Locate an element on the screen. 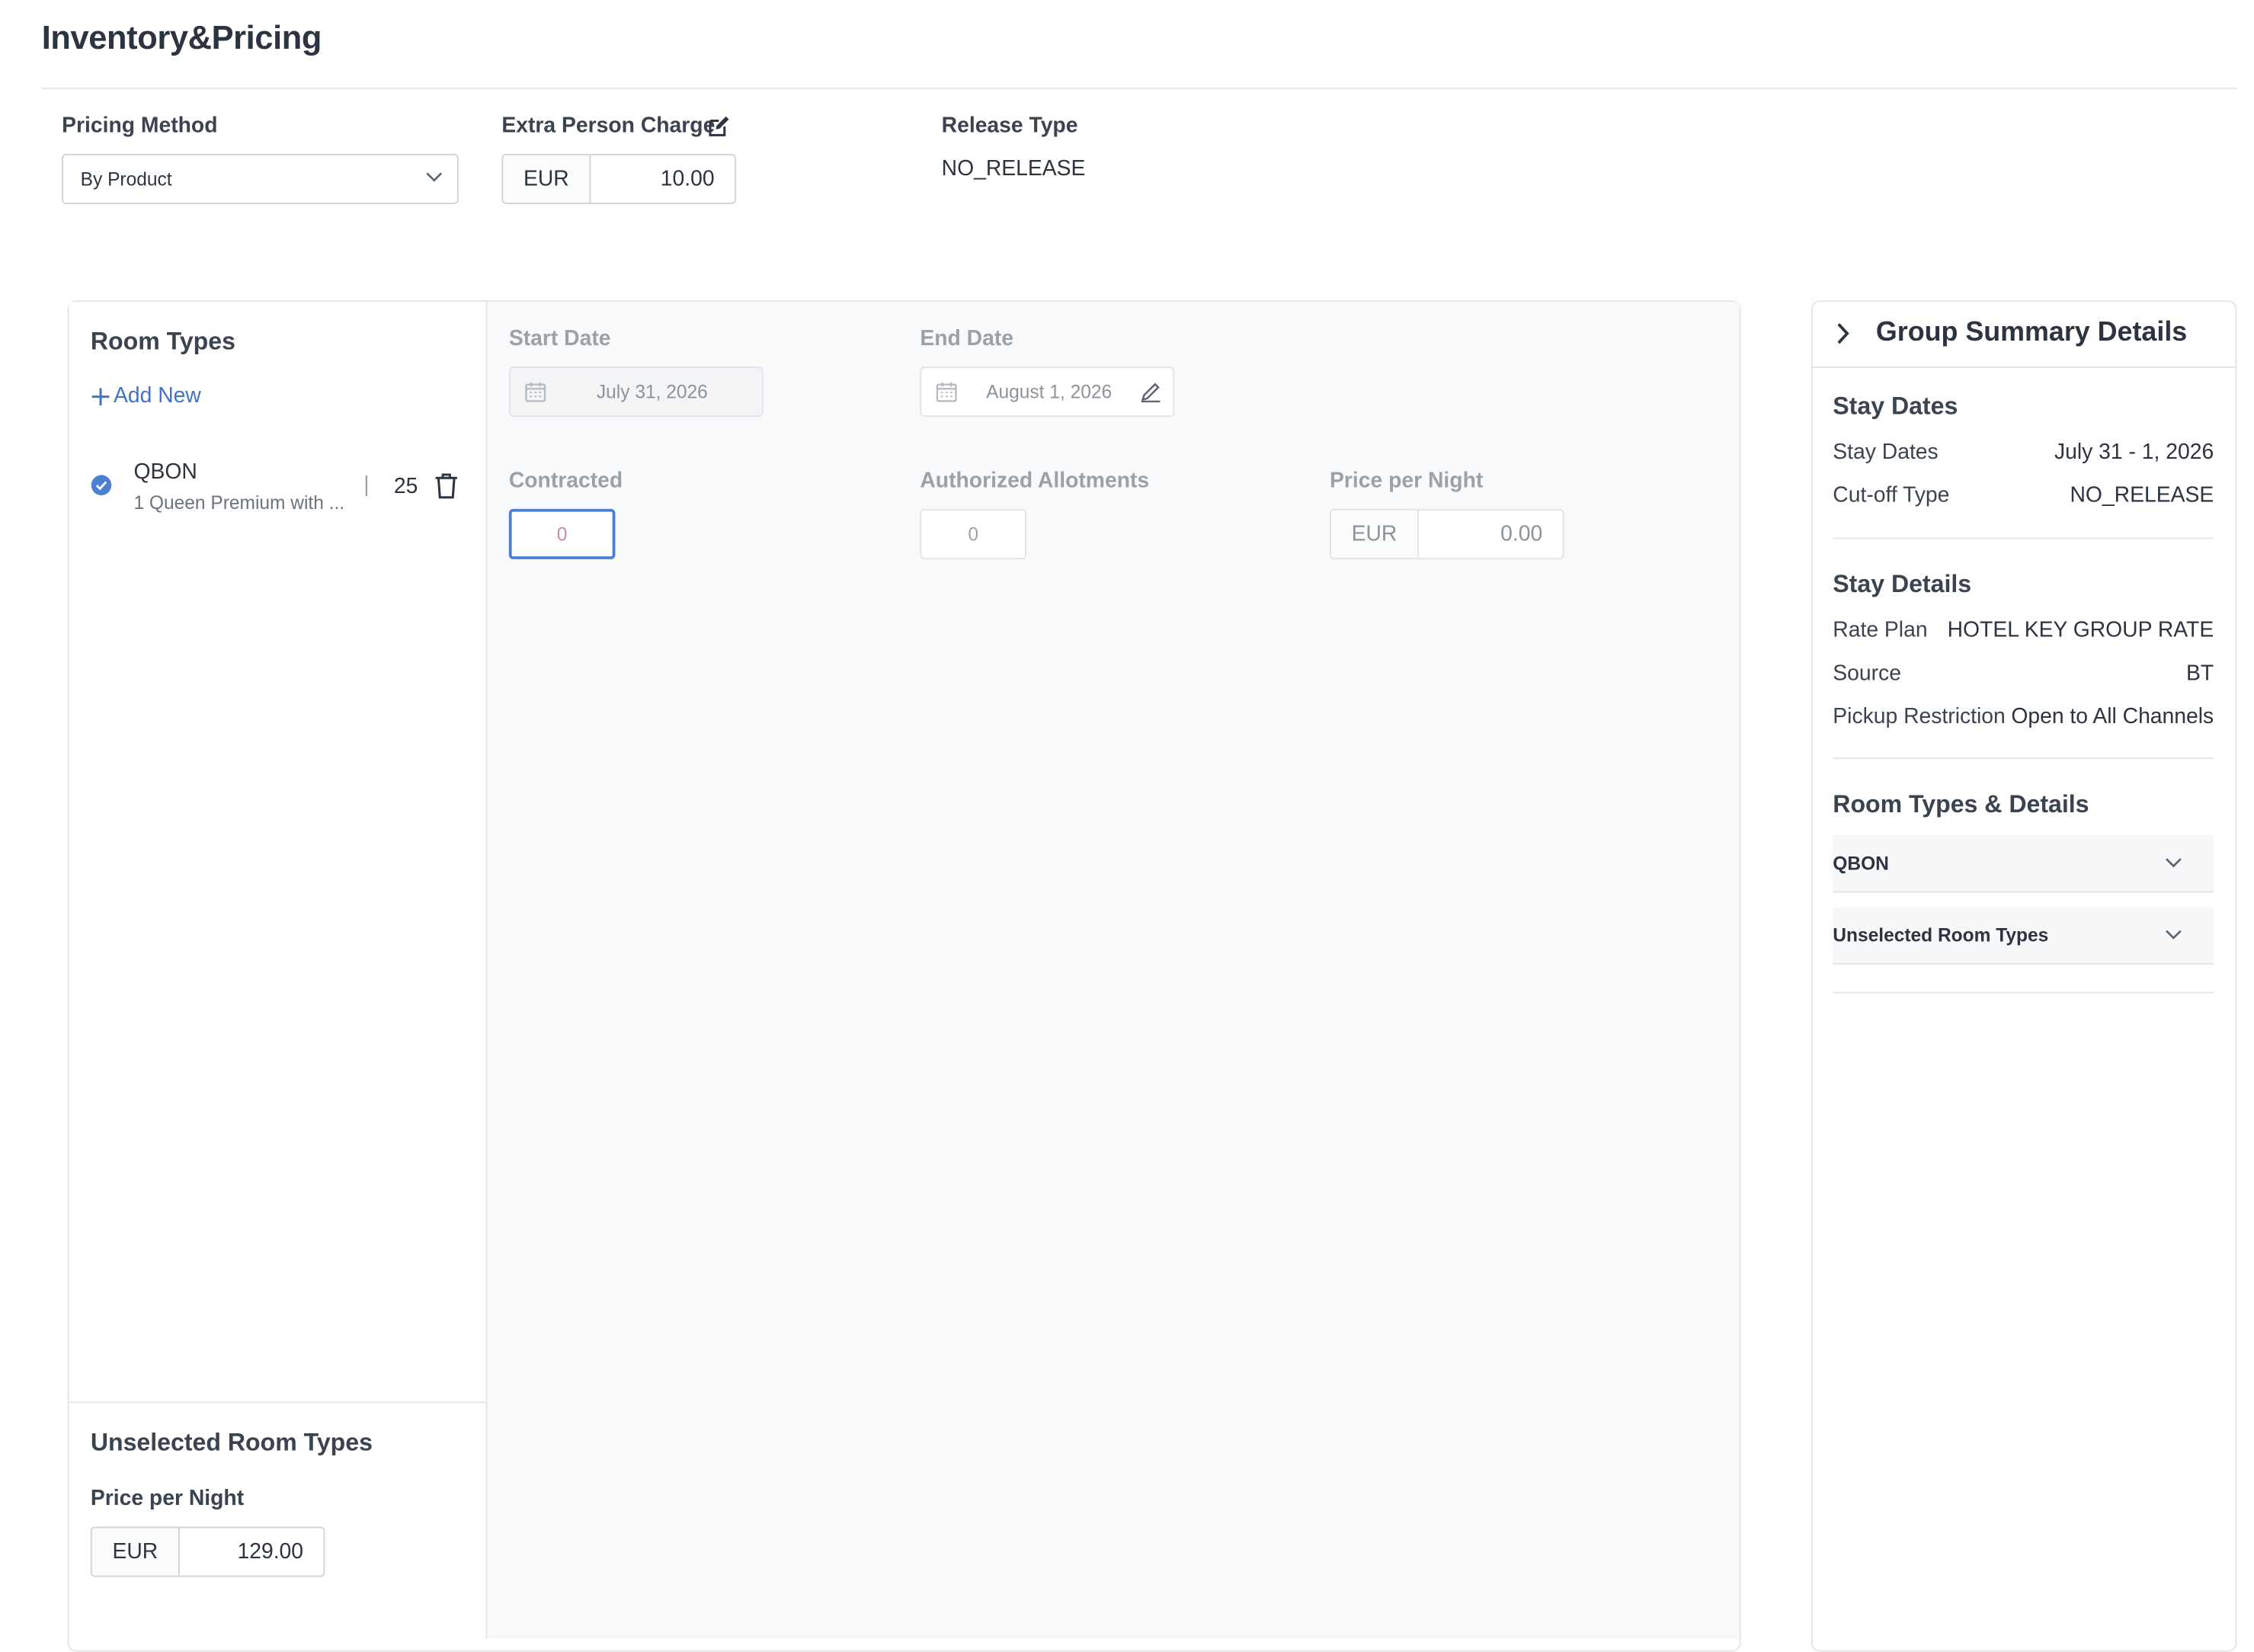 The height and width of the screenshot is (1652, 2254). room-types-details-heading: Room Types & Details is located at coordinates (1961, 804).